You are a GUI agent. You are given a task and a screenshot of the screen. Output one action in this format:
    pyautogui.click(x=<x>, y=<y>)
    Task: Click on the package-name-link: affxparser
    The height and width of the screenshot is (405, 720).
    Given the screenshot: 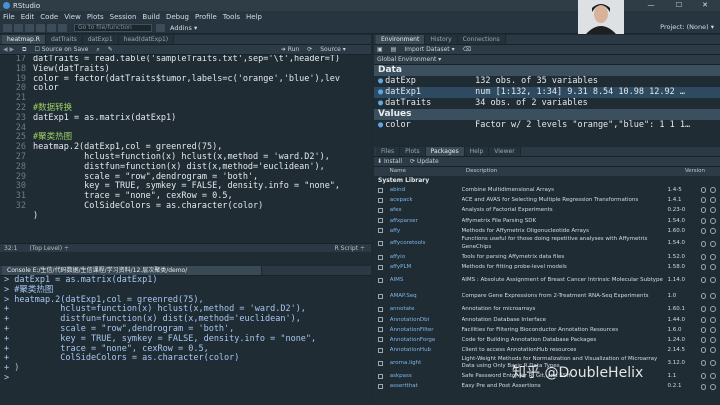 What is the action you would take?
    pyautogui.click(x=426, y=221)
    